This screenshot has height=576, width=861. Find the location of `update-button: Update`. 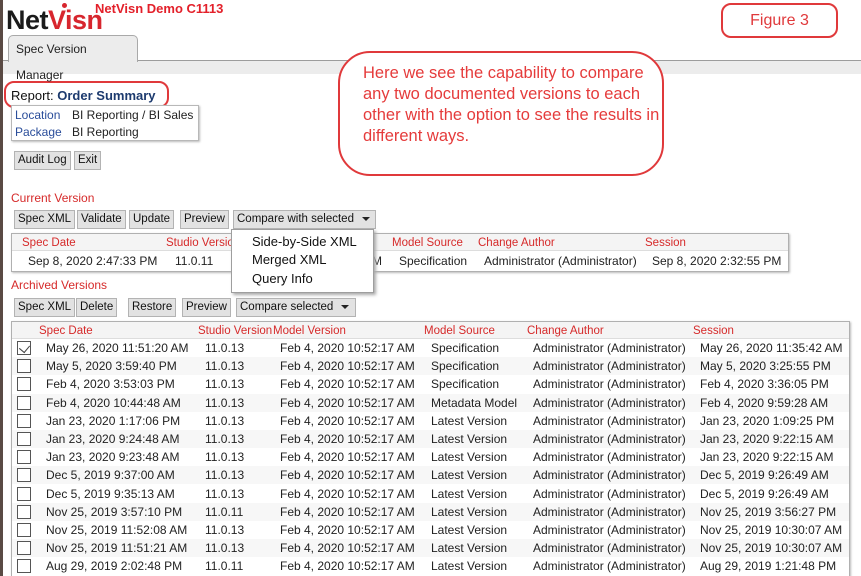

update-button: Update is located at coordinates (152, 219).